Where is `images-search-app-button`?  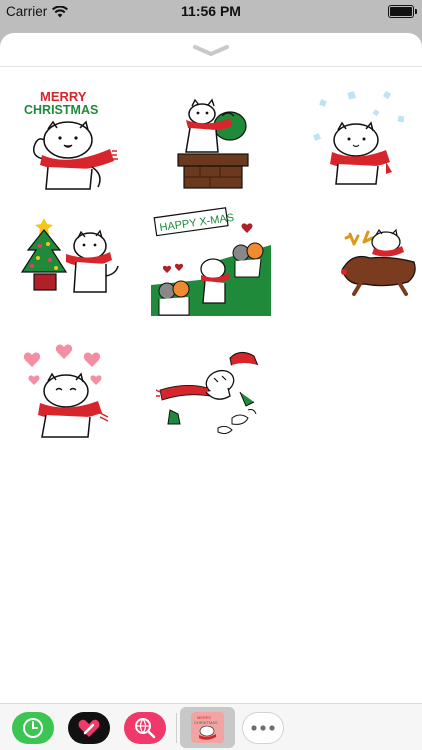 images-search-app-button is located at coordinates (145, 728).